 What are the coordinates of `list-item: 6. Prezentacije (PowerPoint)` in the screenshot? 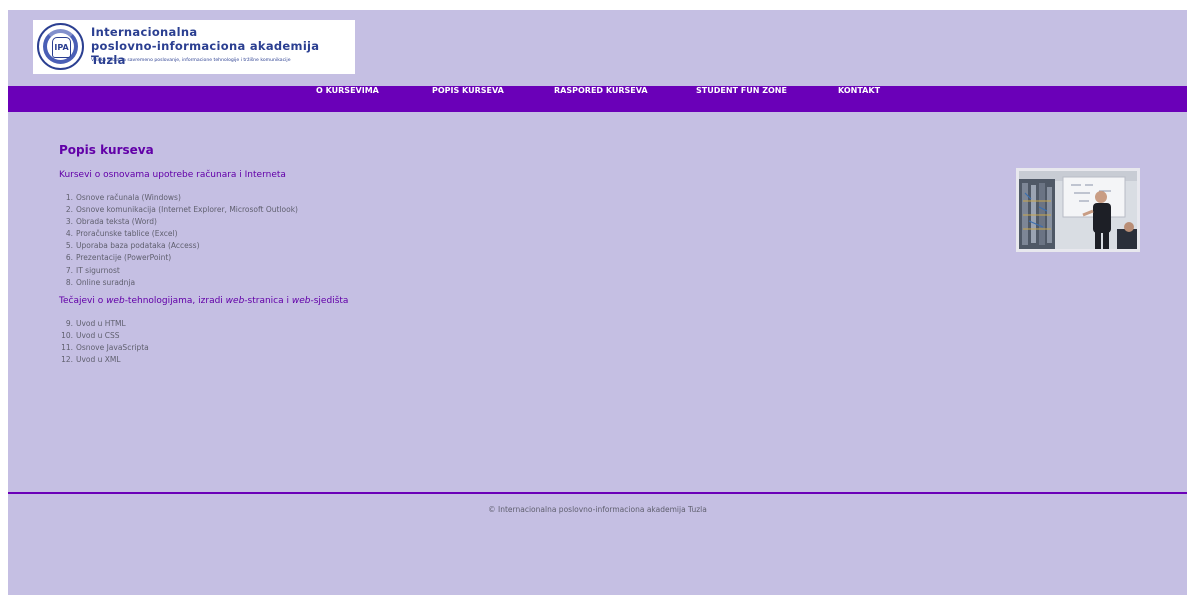 It's located at (118, 258).